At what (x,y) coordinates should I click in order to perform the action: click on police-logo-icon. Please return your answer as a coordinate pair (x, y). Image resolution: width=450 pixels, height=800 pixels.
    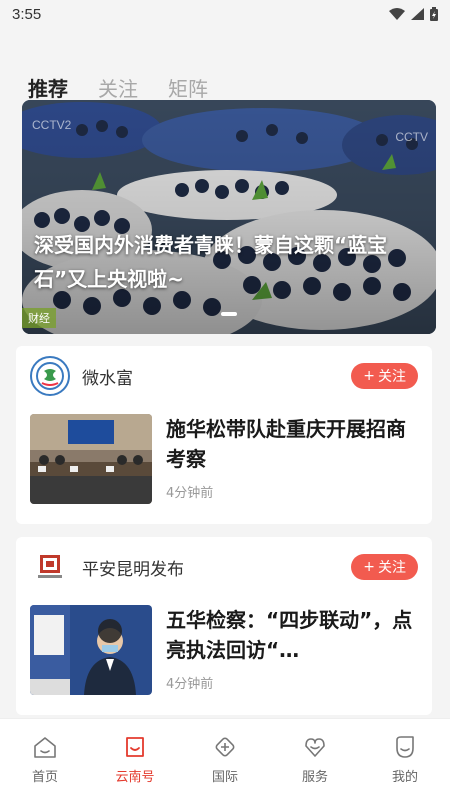
    Looking at the image, I should click on (50, 566).